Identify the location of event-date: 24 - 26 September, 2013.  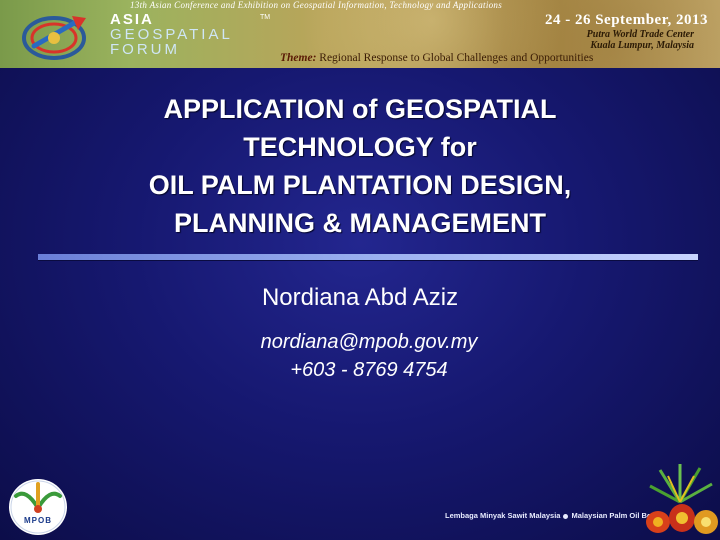
(626, 20).